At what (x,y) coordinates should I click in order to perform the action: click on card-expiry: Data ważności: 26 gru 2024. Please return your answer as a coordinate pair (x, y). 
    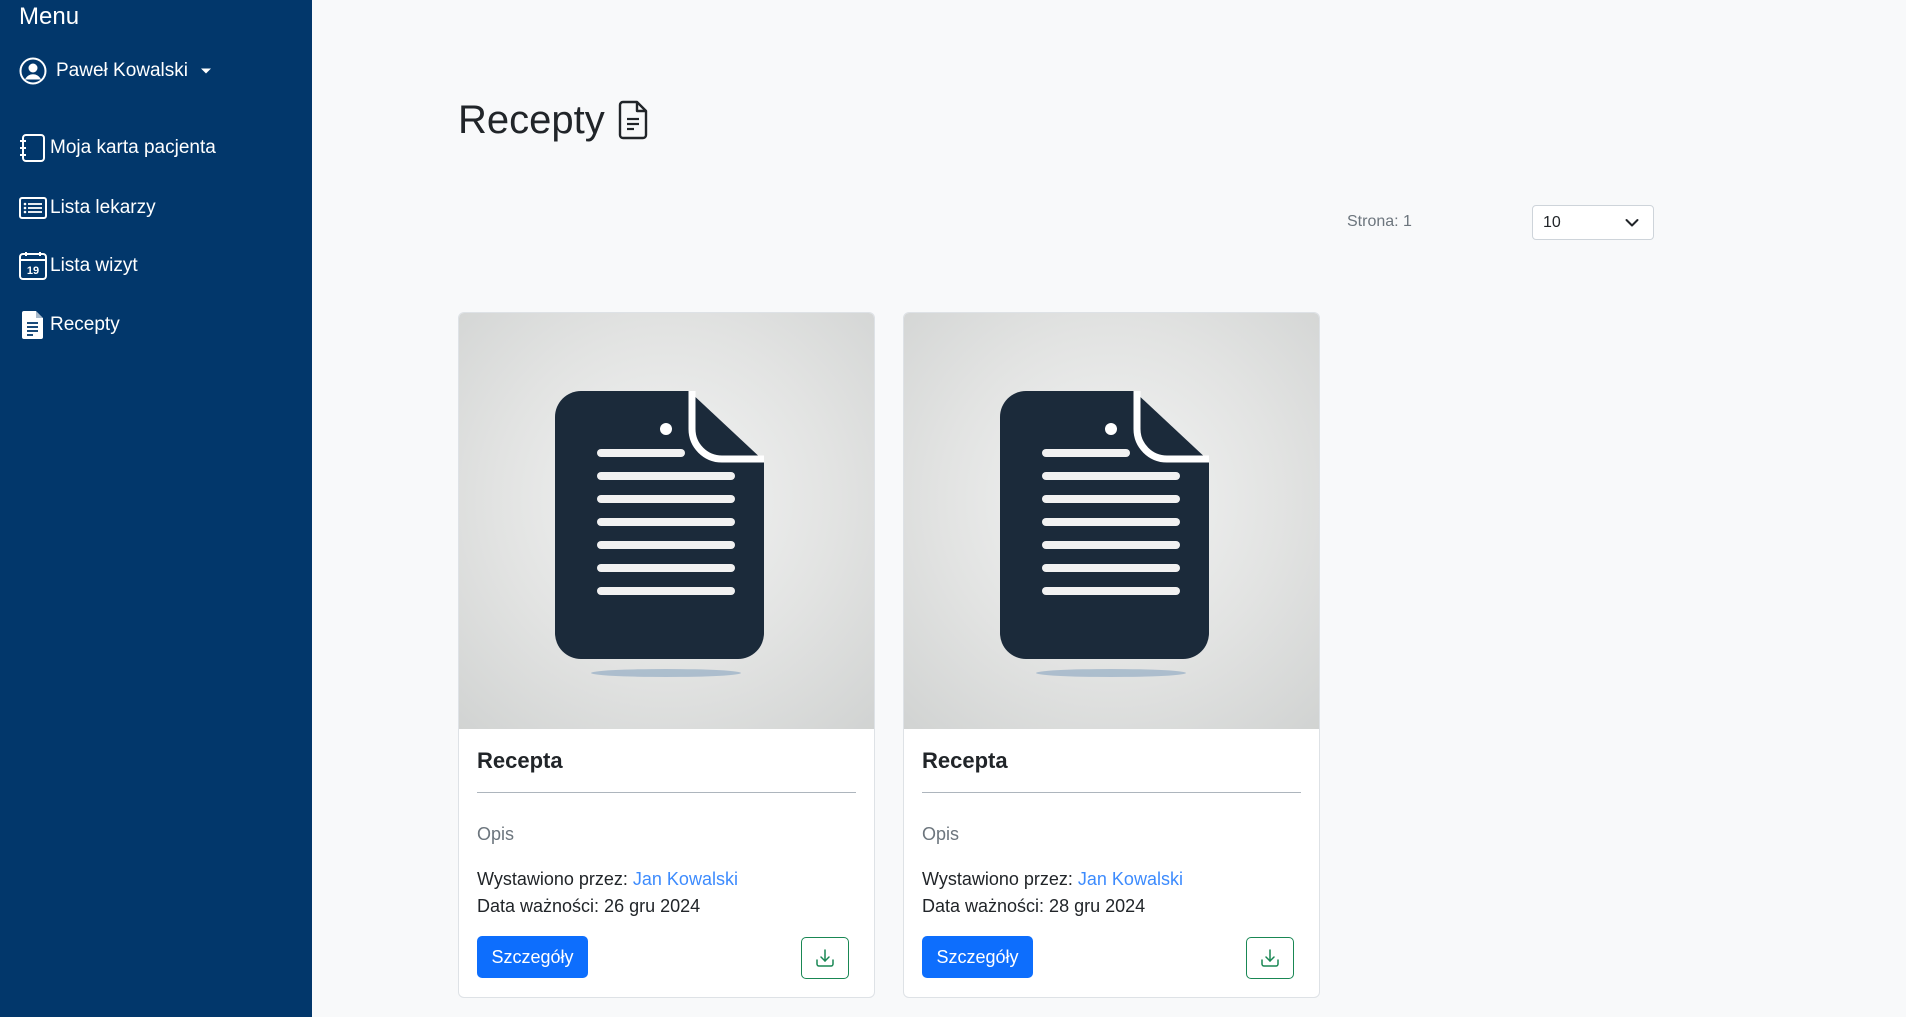
    Looking at the image, I should click on (589, 906).